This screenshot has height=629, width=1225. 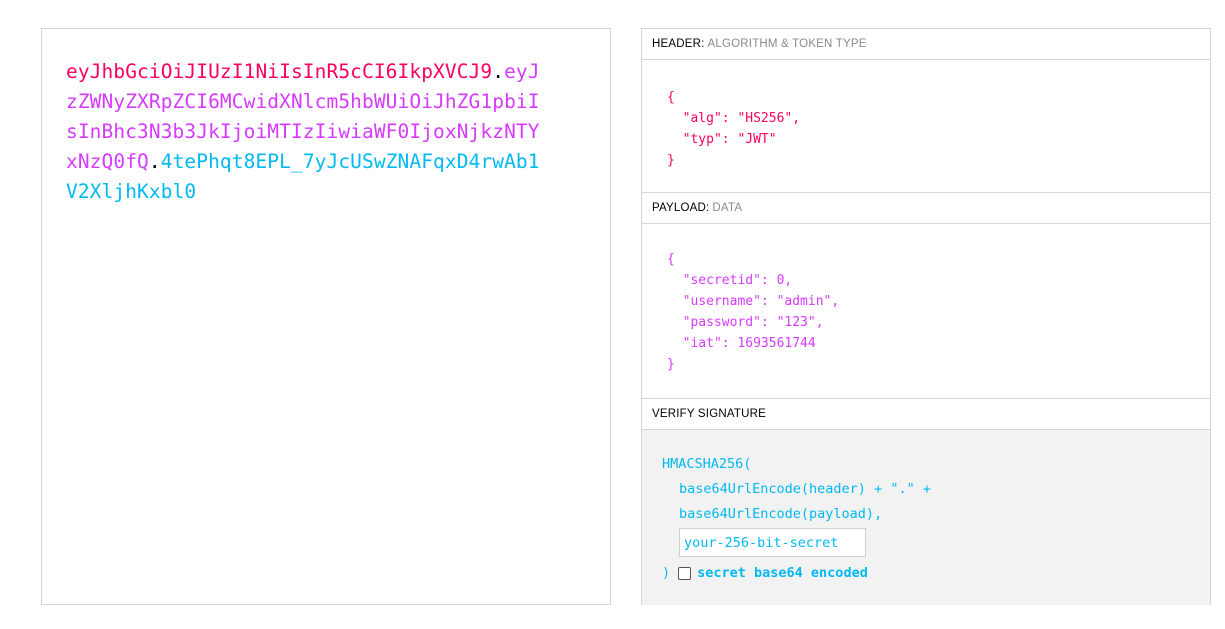 I want to click on secret-base64-label: secret base64 encoded, so click(x=782, y=573).